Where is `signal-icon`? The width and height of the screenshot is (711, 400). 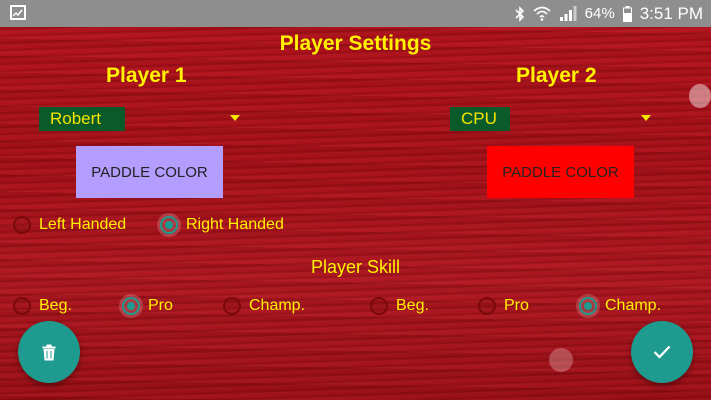 signal-icon is located at coordinates (568, 13).